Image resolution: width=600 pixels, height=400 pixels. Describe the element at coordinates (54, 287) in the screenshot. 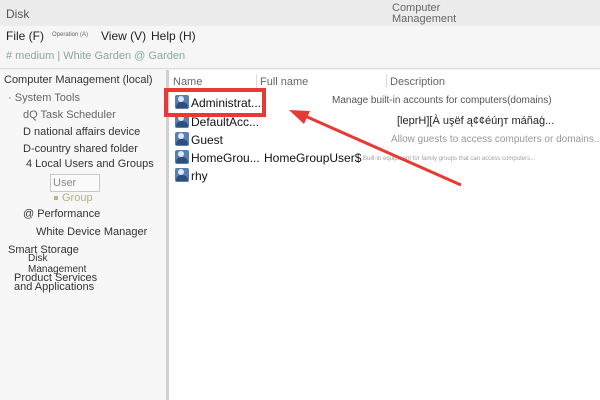

I see `tree-and-applications: and Applications` at that location.